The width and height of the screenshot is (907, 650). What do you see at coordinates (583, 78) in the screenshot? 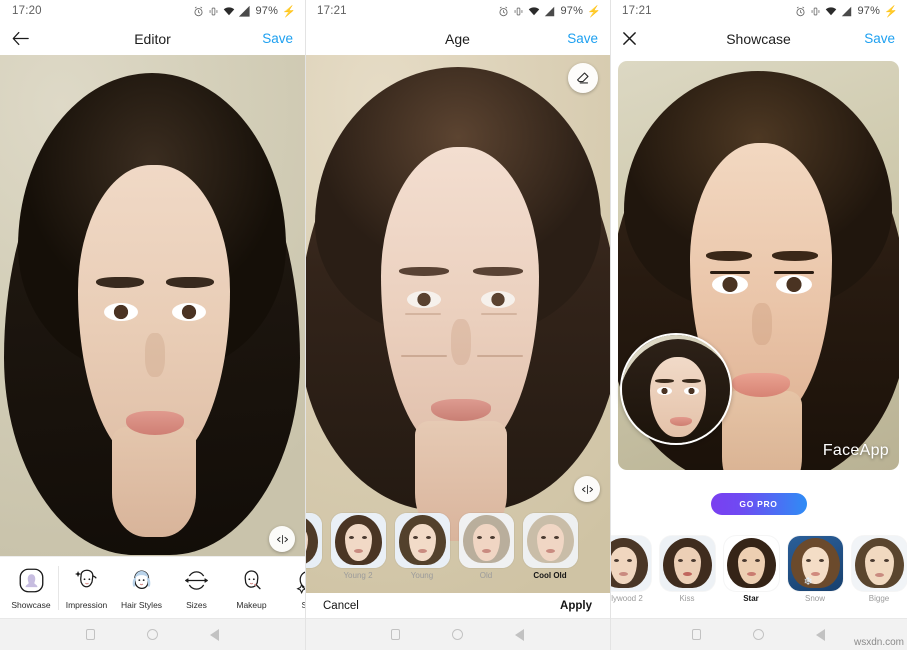
I see `eraser-button` at bounding box center [583, 78].